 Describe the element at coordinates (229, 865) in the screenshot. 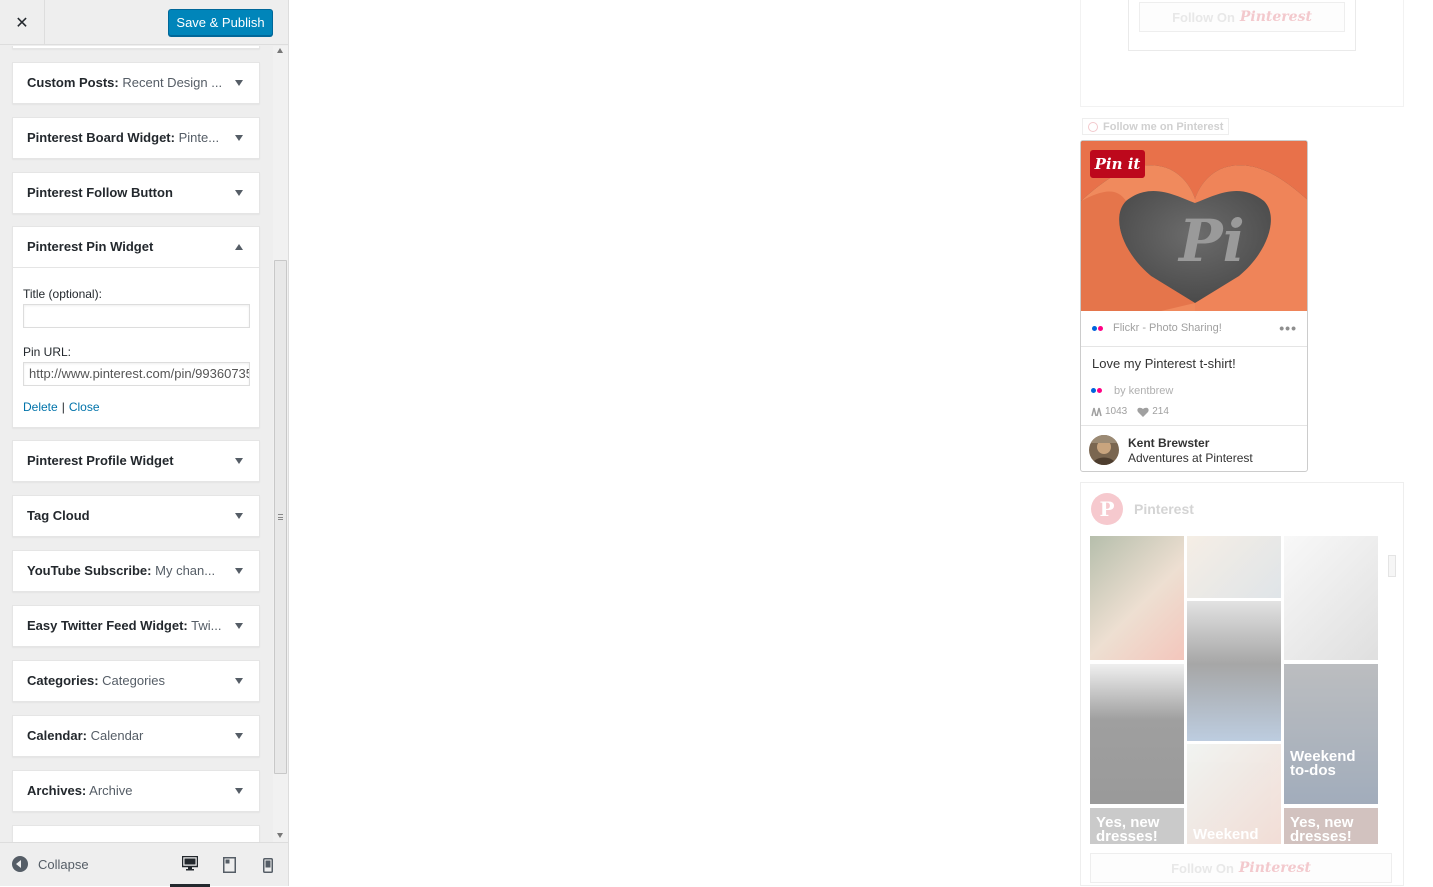

I see `preview-tablet-button` at that location.